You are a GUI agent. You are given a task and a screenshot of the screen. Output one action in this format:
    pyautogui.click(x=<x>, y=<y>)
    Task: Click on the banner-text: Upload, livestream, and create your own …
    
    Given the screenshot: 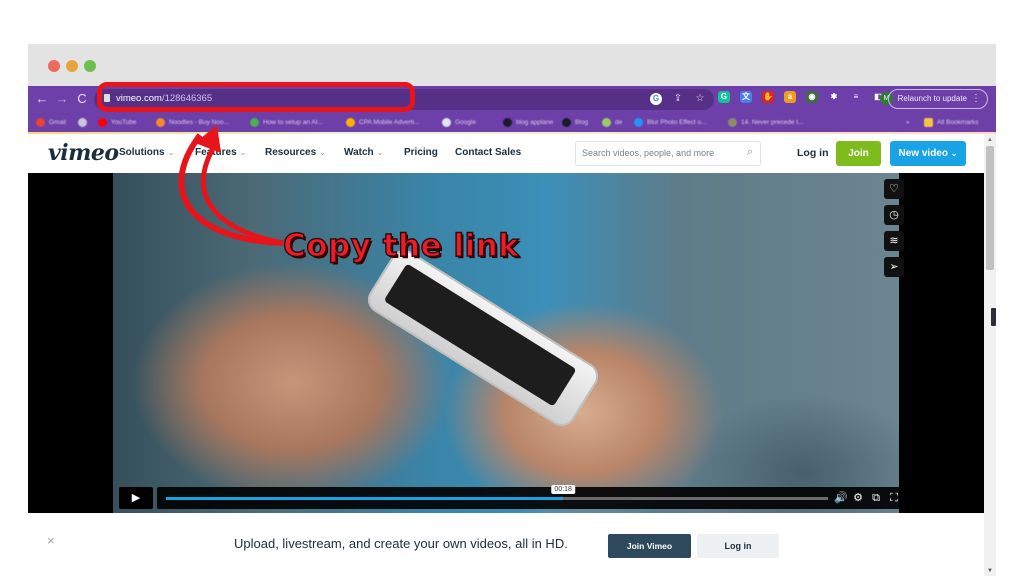 What is the action you would take?
    pyautogui.click(x=401, y=543)
    